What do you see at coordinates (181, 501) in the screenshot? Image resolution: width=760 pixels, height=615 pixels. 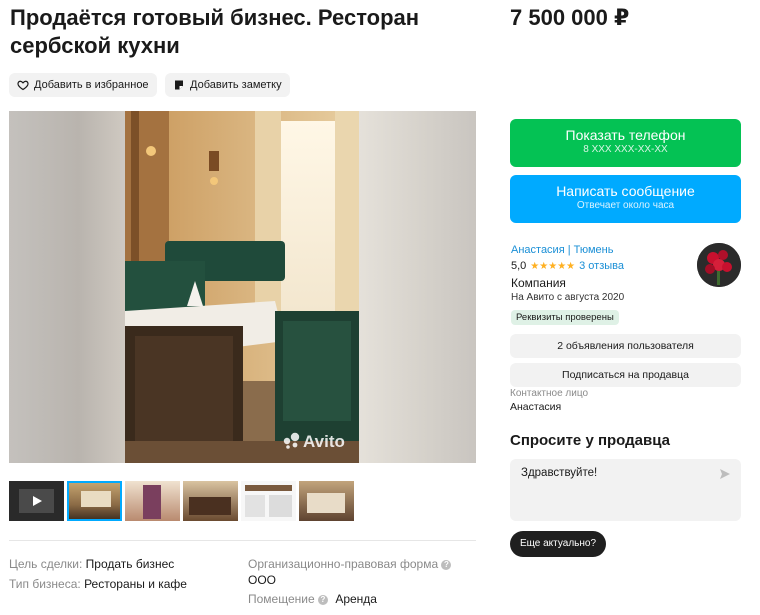 I see `thumbnail-strip` at bounding box center [181, 501].